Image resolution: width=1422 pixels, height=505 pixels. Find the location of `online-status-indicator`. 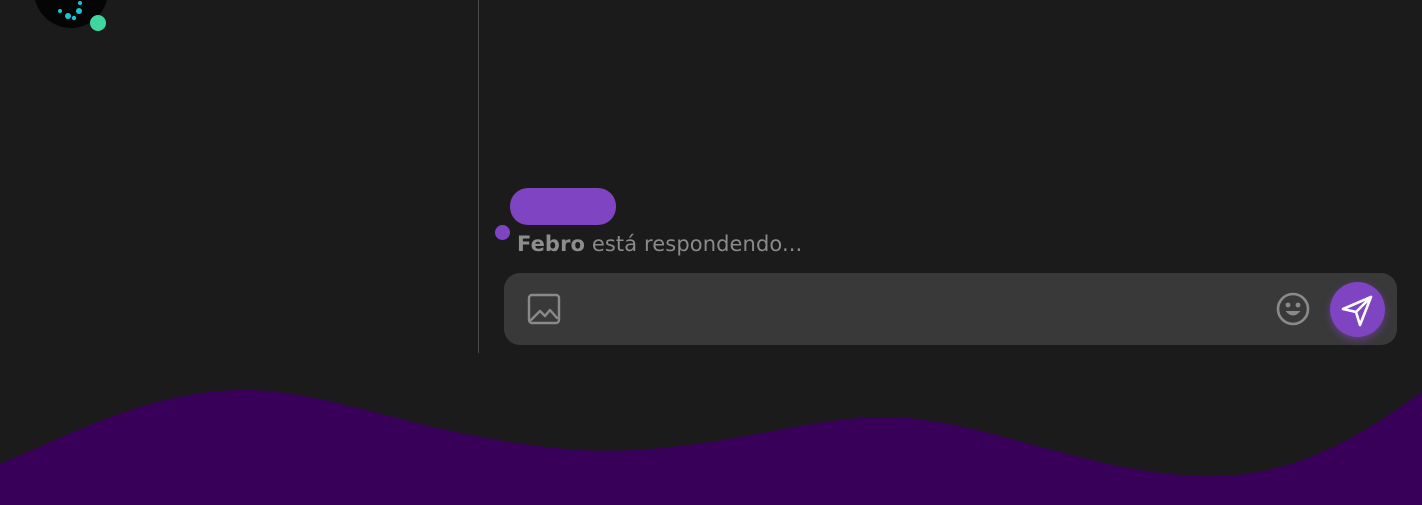

online-status-indicator is located at coordinates (98, 23).